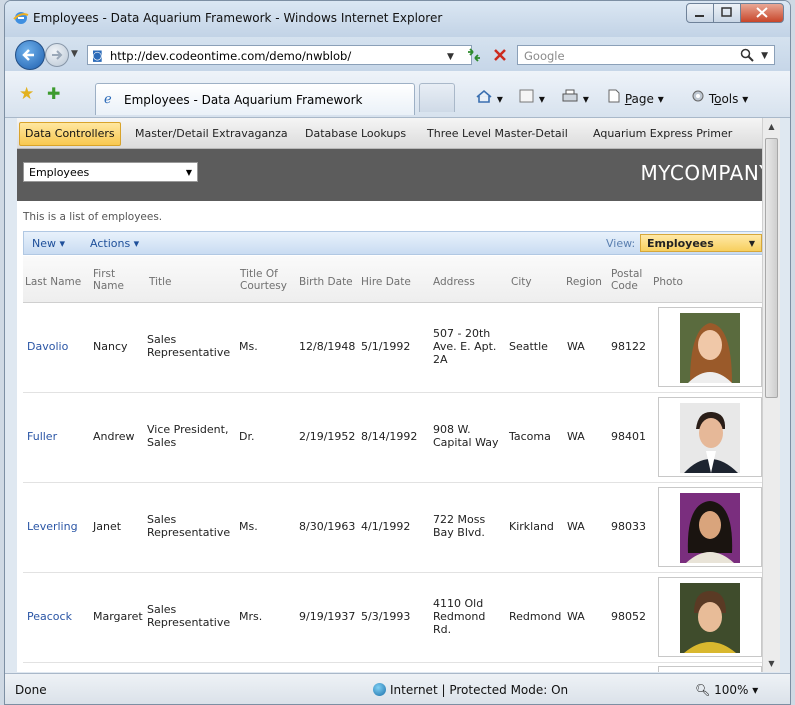 This screenshot has height=705, width=795. Describe the element at coordinates (74, 54) in the screenshot. I see `recent-pages-dropdown: ▼` at that location.